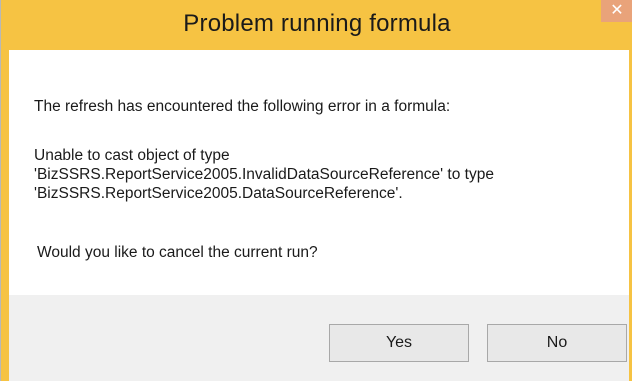  I want to click on title-bar: Problem running formula ✕, so click(316, 25).